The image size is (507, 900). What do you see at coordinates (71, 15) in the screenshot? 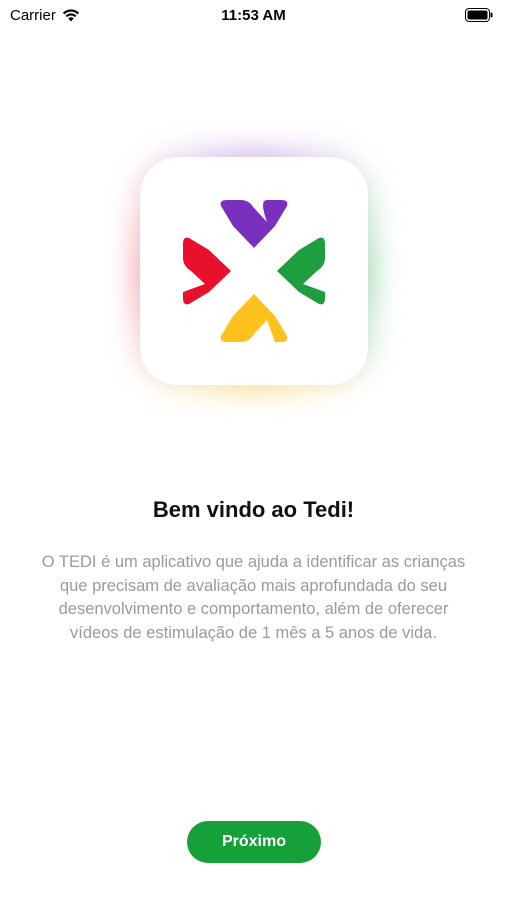
I see `wifi-icon` at bounding box center [71, 15].